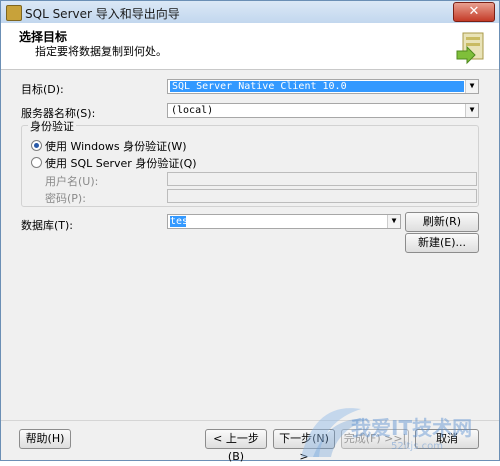  What do you see at coordinates (116, 146) in the screenshot?
I see `windows-auth-label: 使用 Windows 身份验证(W)` at bounding box center [116, 146].